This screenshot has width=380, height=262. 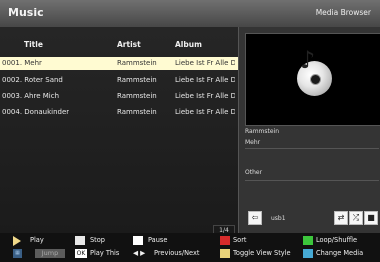 I want to click on legend-play: Play, so click(x=37, y=240).